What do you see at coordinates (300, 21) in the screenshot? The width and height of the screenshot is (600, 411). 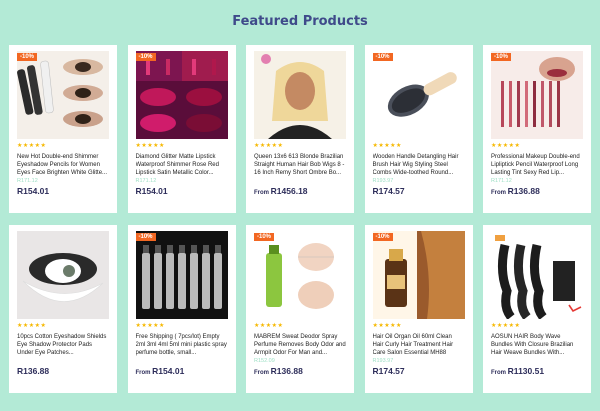 I see `section-title: Featured Products` at bounding box center [300, 21].